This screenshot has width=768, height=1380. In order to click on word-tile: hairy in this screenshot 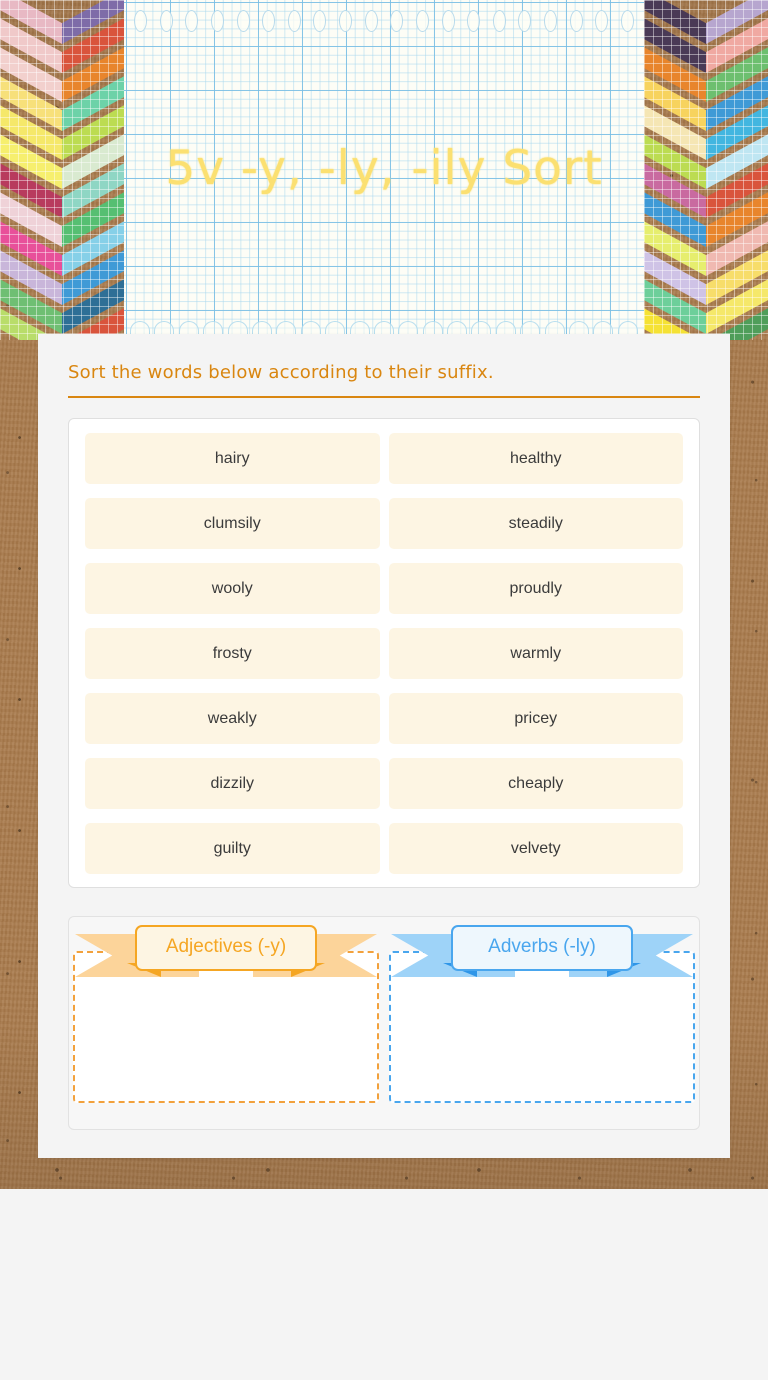, I will do `click(232, 458)`.